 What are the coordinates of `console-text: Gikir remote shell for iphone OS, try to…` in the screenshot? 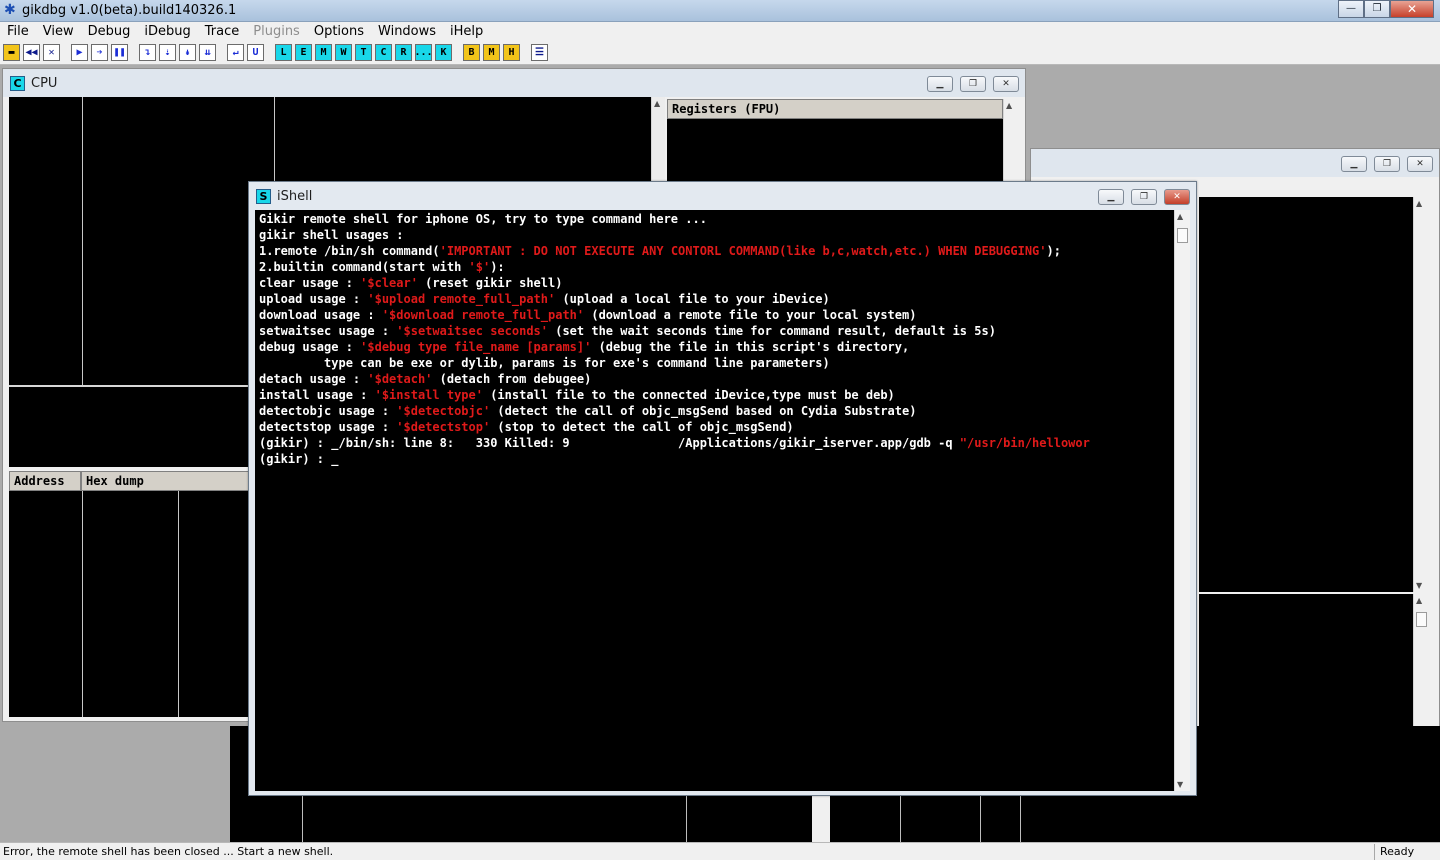 It's located at (483, 219).